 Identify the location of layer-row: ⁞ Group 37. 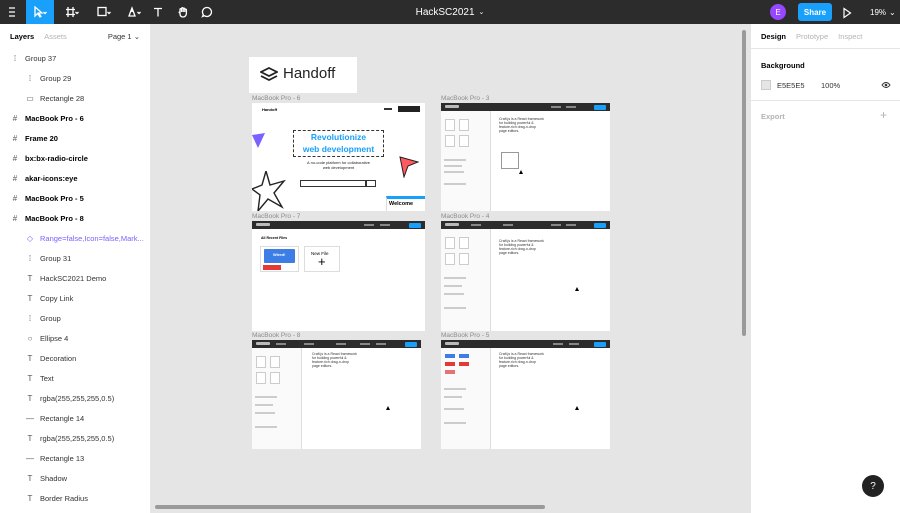
(75, 58).